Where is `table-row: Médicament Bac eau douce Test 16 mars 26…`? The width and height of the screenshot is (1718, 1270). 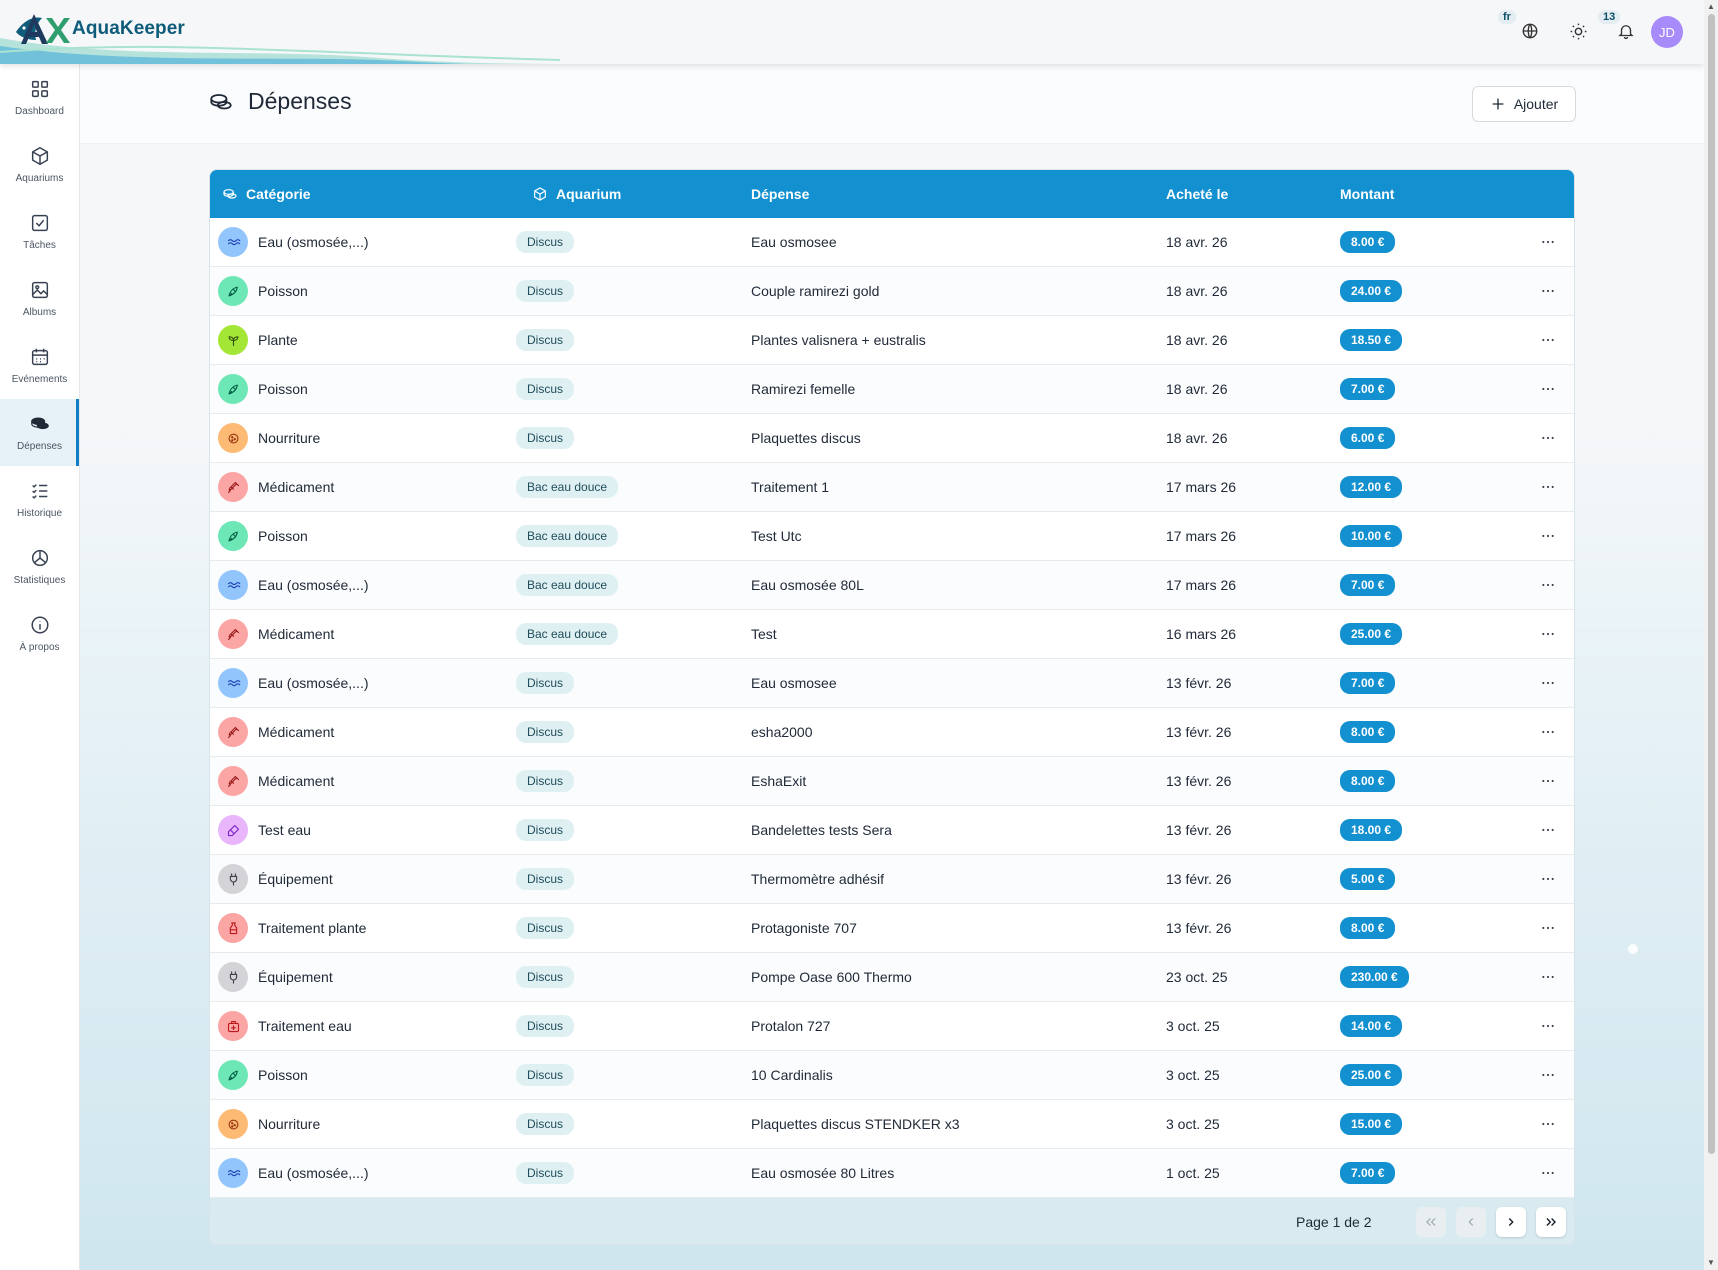
table-row: Médicament Bac eau douce Test 16 mars 26… is located at coordinates (892, 634).